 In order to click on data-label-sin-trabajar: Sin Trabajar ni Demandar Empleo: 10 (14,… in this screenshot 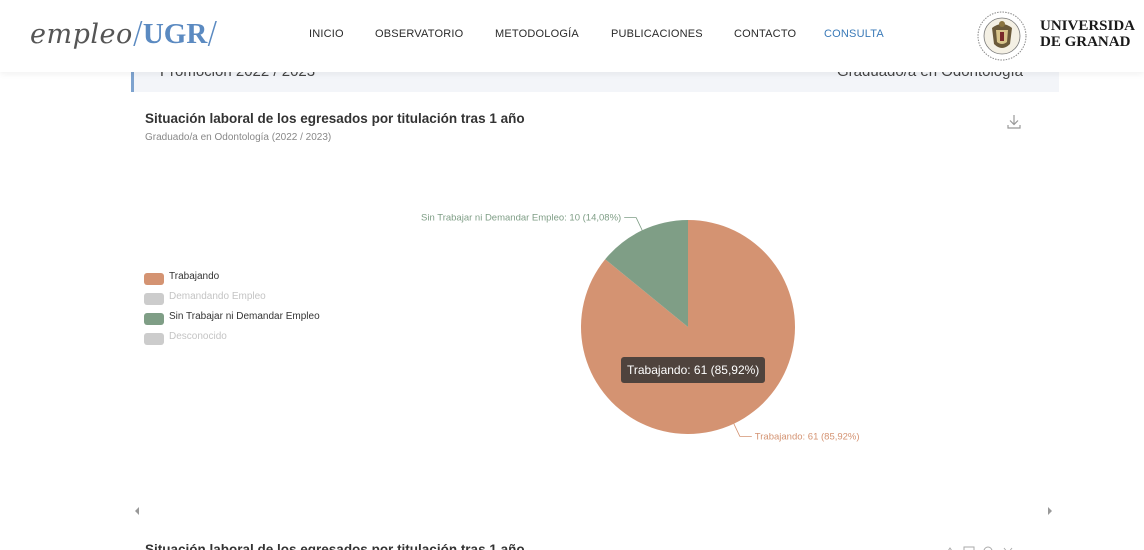, I will do `click(521, 218)`.